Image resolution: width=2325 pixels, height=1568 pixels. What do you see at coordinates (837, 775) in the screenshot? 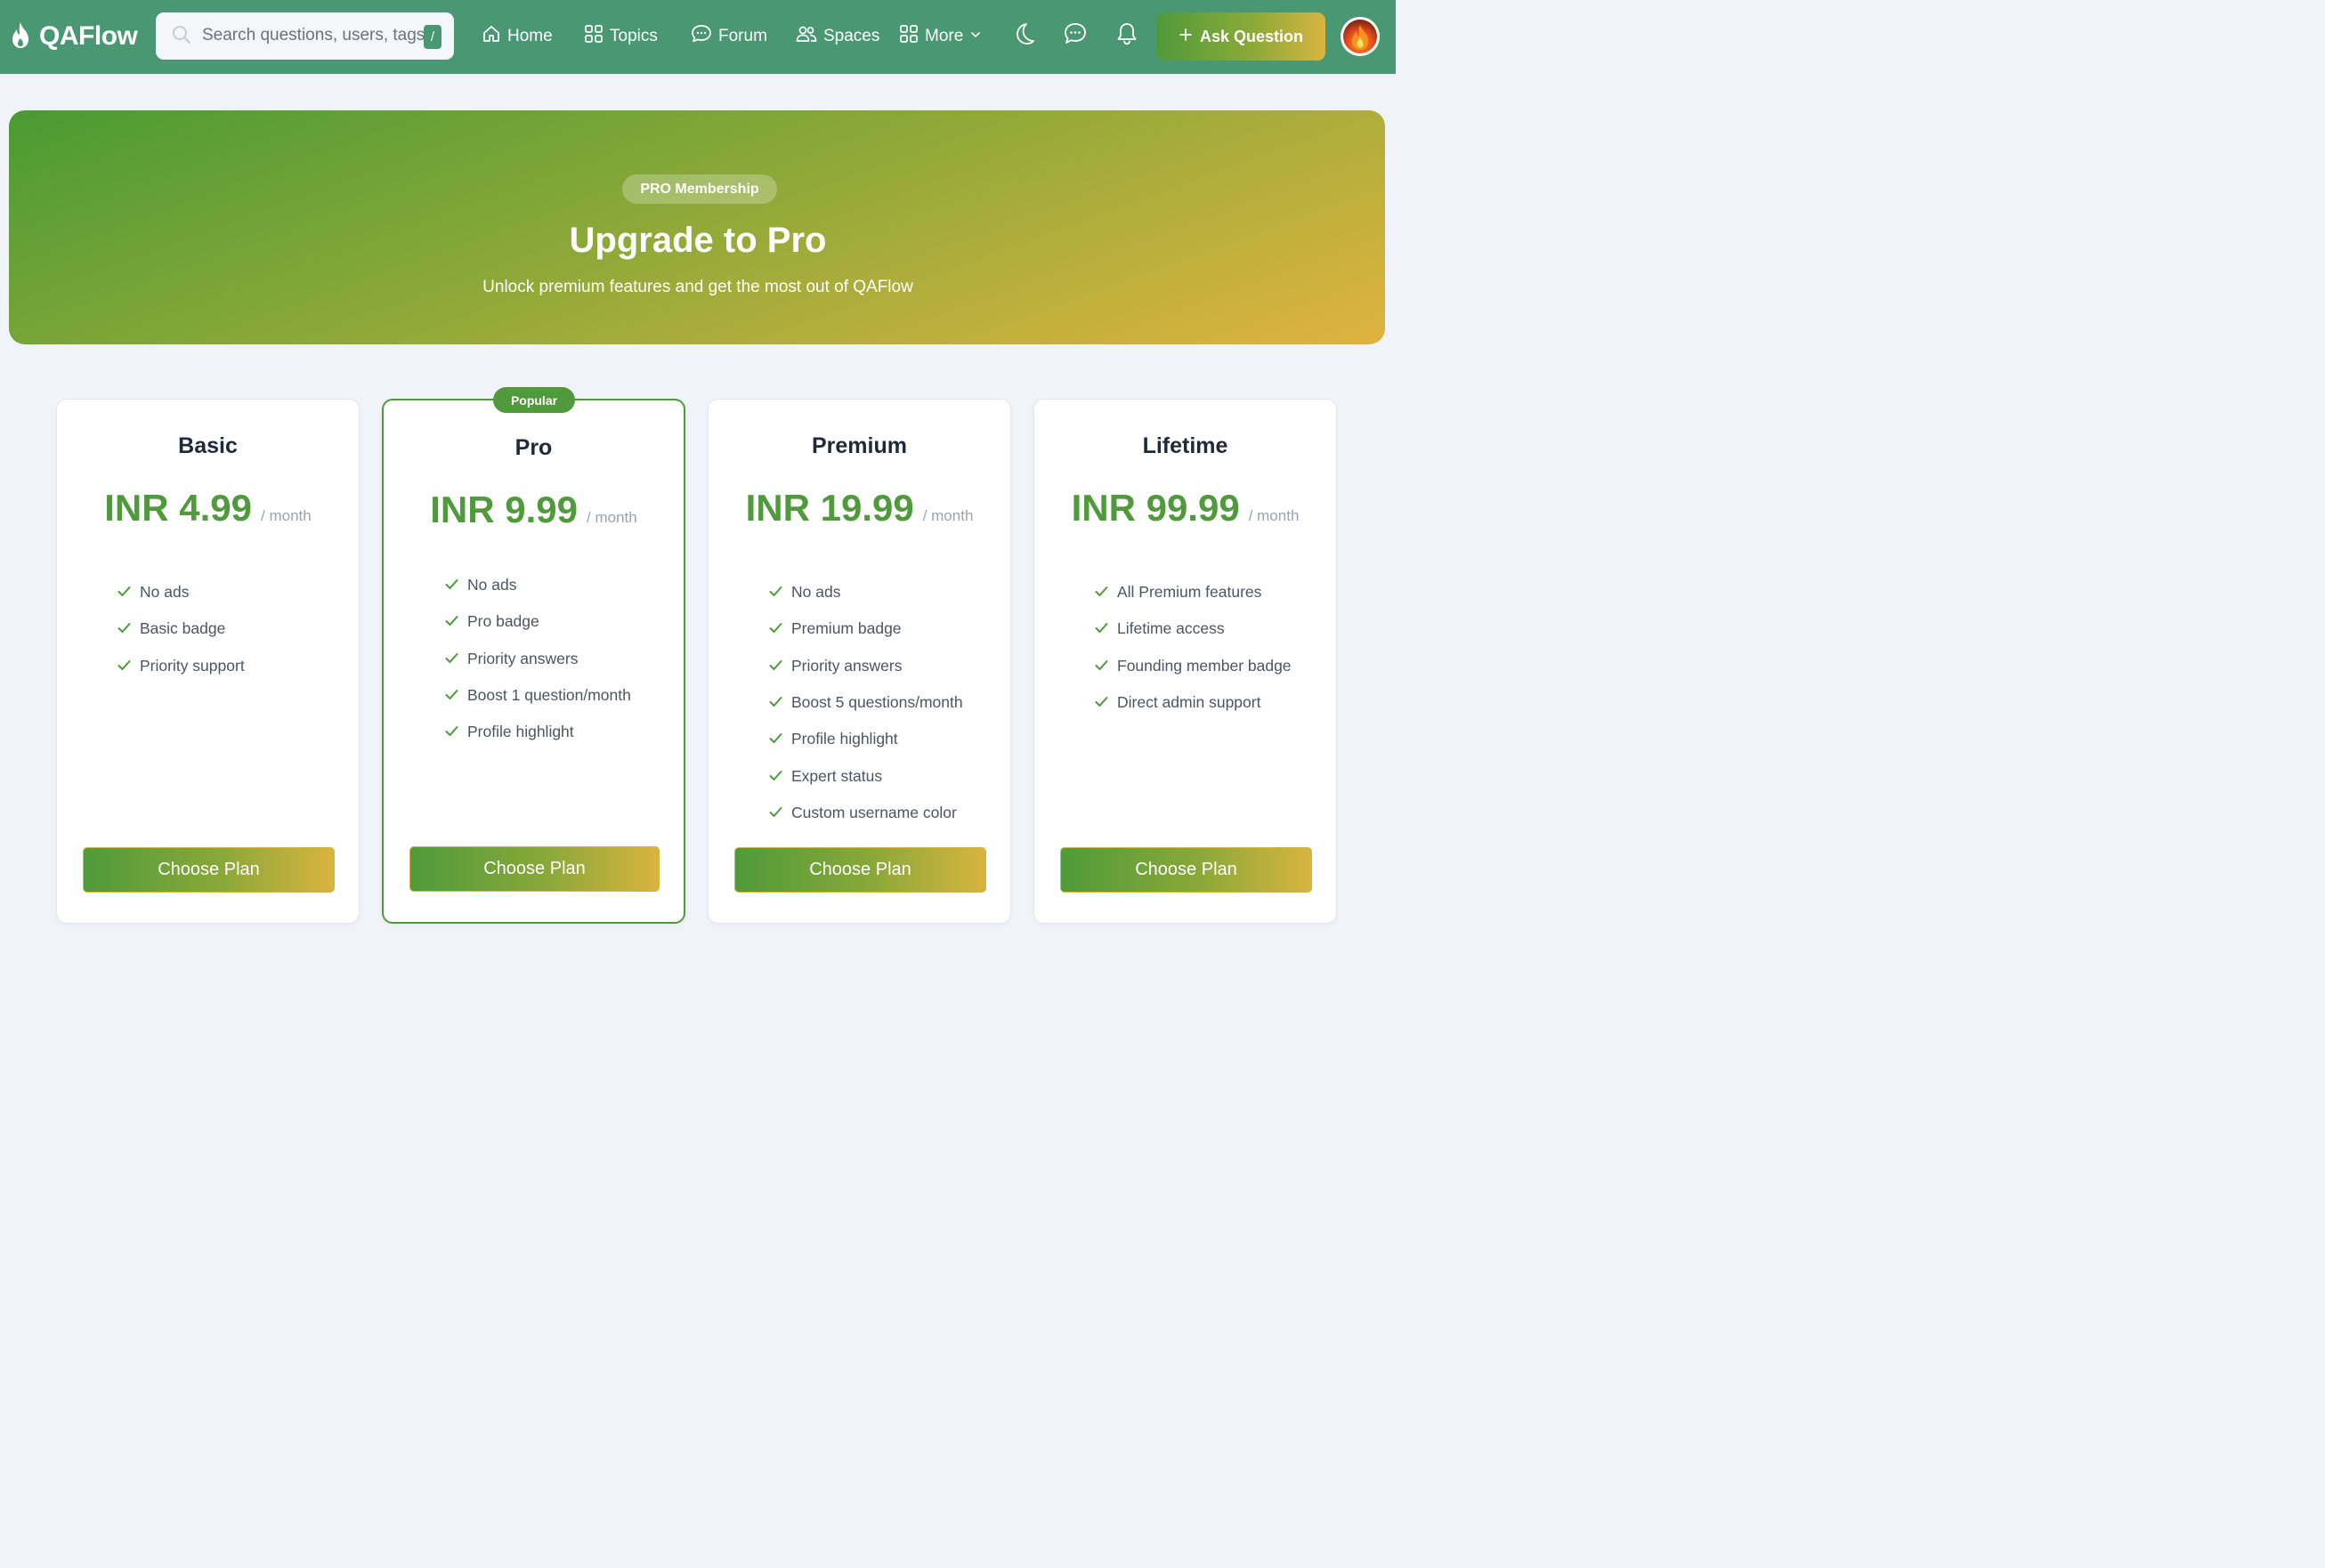
I see `feature-text: Expert status` at bounding box center [837, 775].